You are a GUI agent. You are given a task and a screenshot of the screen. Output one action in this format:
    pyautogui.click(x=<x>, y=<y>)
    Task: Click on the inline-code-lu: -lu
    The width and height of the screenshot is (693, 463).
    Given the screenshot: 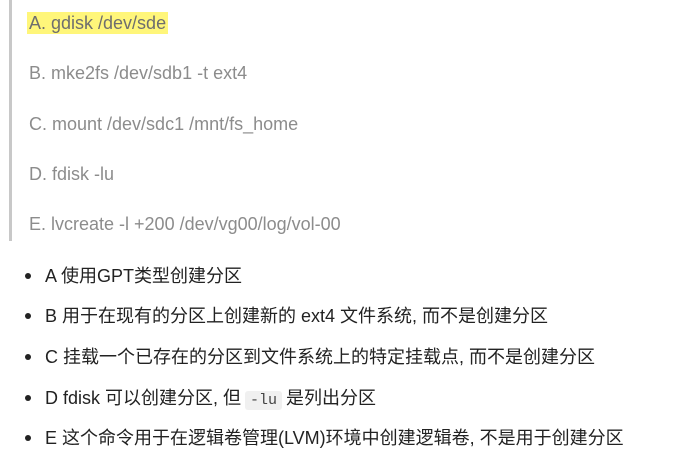 What is the action you would take?
    pyautogui.click(x=264, y=400)
    